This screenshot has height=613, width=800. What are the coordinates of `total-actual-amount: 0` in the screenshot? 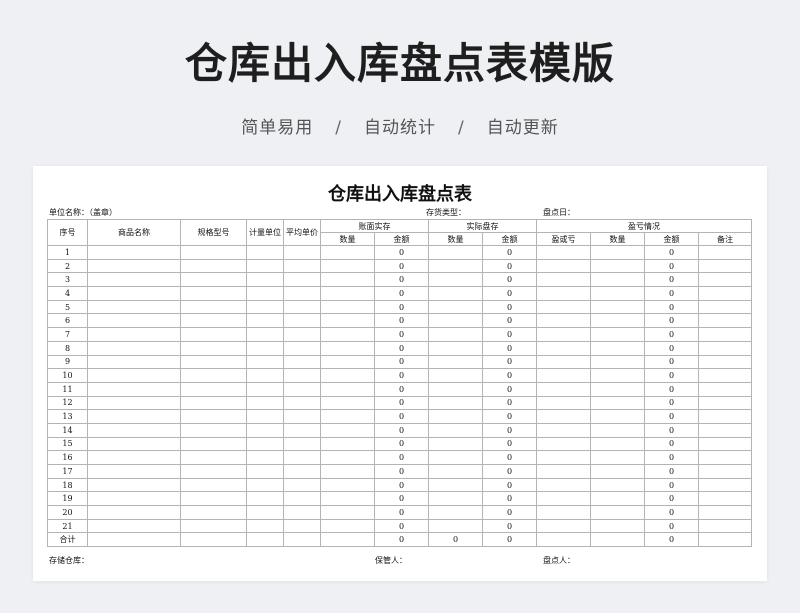 It's located at (509, 540).